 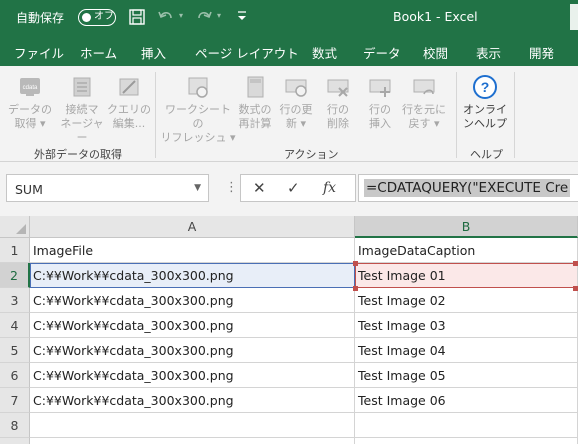 What do you see at coordinates (192, 227) in the screenshot?
I see `column-header-a: A` at bounding box center [192, 227].